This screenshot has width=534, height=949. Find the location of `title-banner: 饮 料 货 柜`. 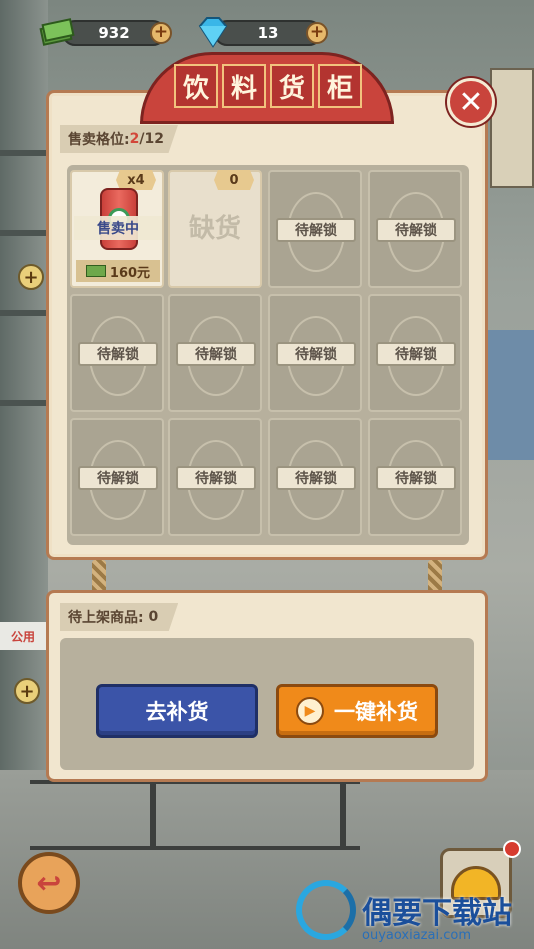

title-banner: 饮 料 货 柜 is located at coordinates (267, 88).